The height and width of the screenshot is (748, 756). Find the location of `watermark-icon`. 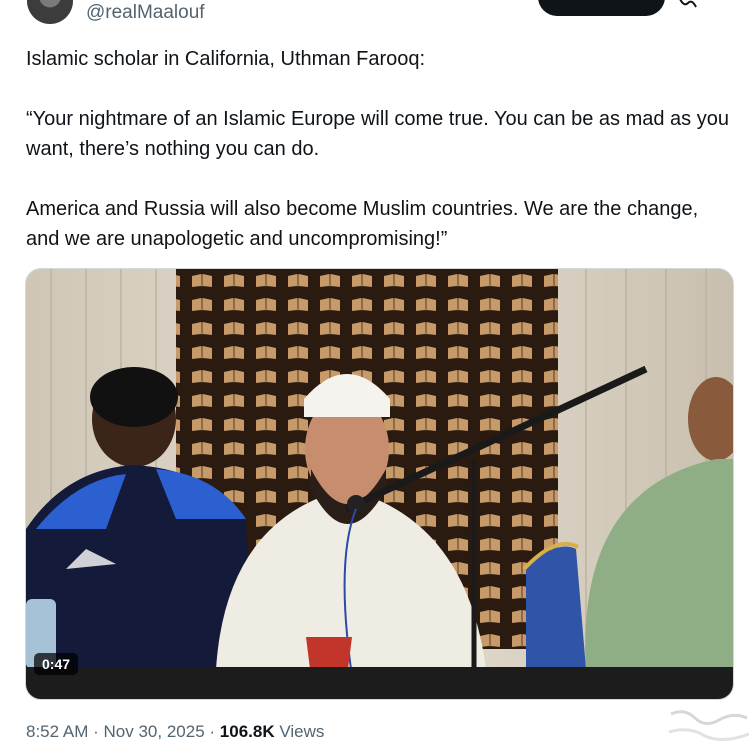

watermark-icon is located at coordinates (709, 725).